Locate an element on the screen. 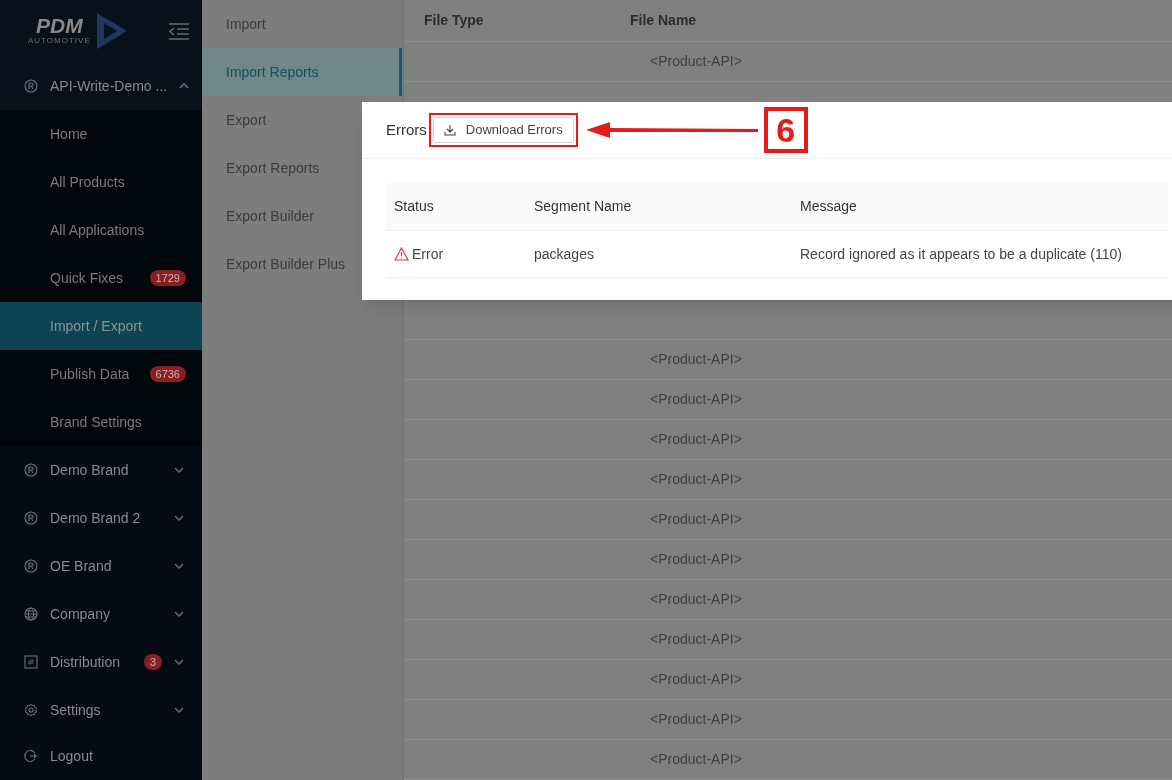  sidebar-subitem: All Applications is located at coordinates (101, 230).